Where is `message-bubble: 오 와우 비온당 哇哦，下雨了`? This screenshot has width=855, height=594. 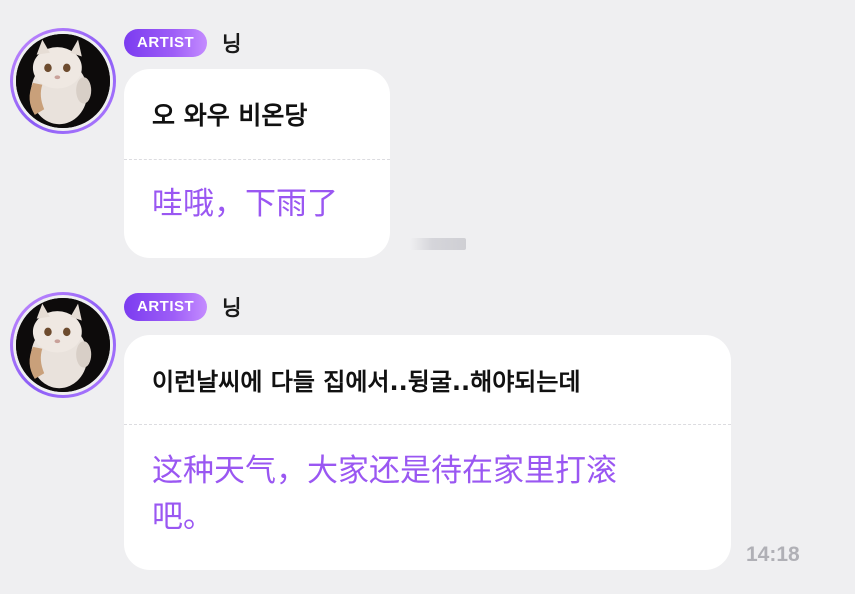
message-bubble: 오 와우 비온당 哇哦，下雨了 is located at coordinates (257, 163).